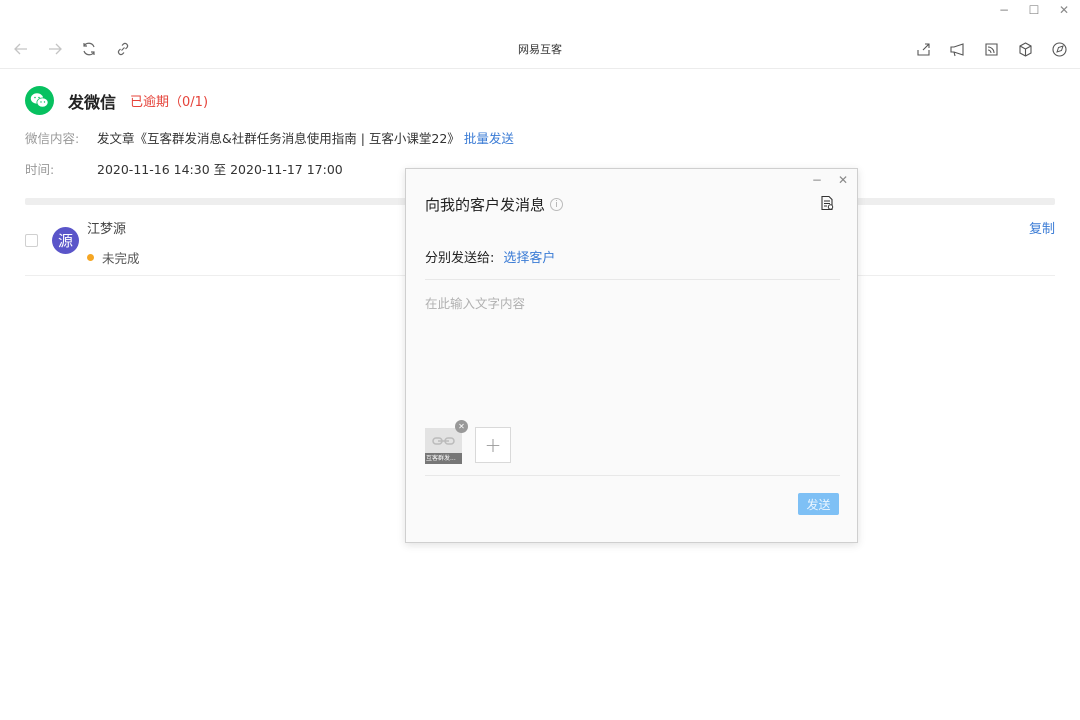  What do you see at coordinates (485, 205) in the screenshot?
I see `dialog-title-text: 向我的客户发消息` at bounding box center [485, 205].